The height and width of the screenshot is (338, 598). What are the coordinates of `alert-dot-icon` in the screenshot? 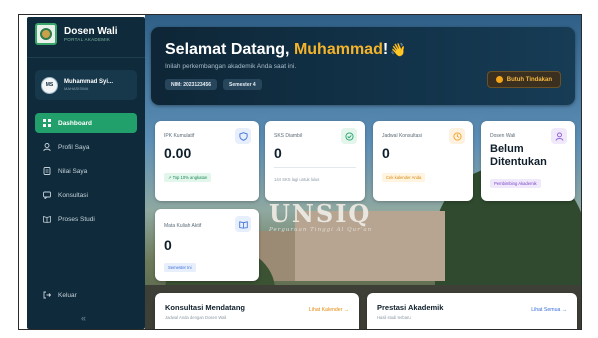 It's located at (499, 79).